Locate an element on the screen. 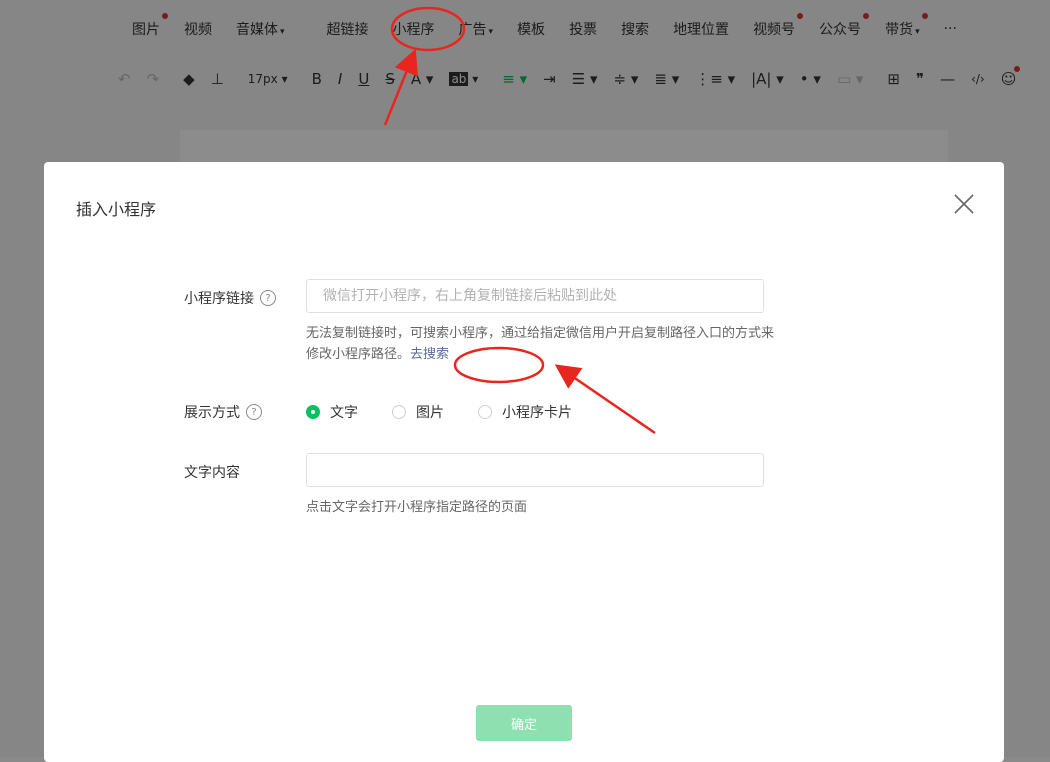  display-mode-radio-group: 文字 图片 小程序卡片 is located at coordinates (456, 412).